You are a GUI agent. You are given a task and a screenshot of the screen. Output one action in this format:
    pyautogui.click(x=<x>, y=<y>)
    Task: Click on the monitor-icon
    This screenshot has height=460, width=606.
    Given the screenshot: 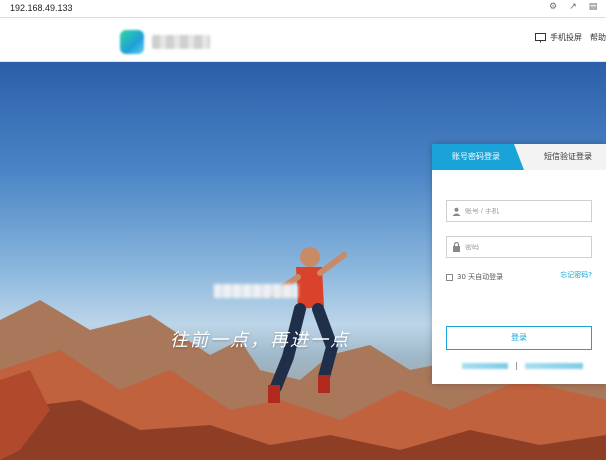 What is the action you would take?
    pyautogui.click(x=540, y=37)
    